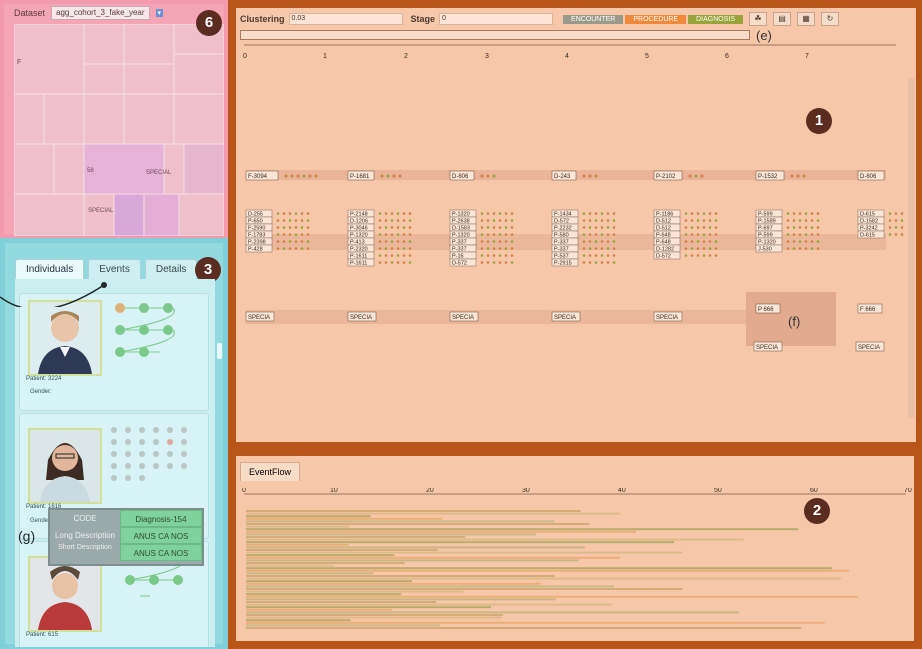 Image resolution: width=922 pixels, height=649 pixels. Describe the element at coordinates (270, 471) in the screenshot. I see `tab-eventflow: EventFlow` at that location.